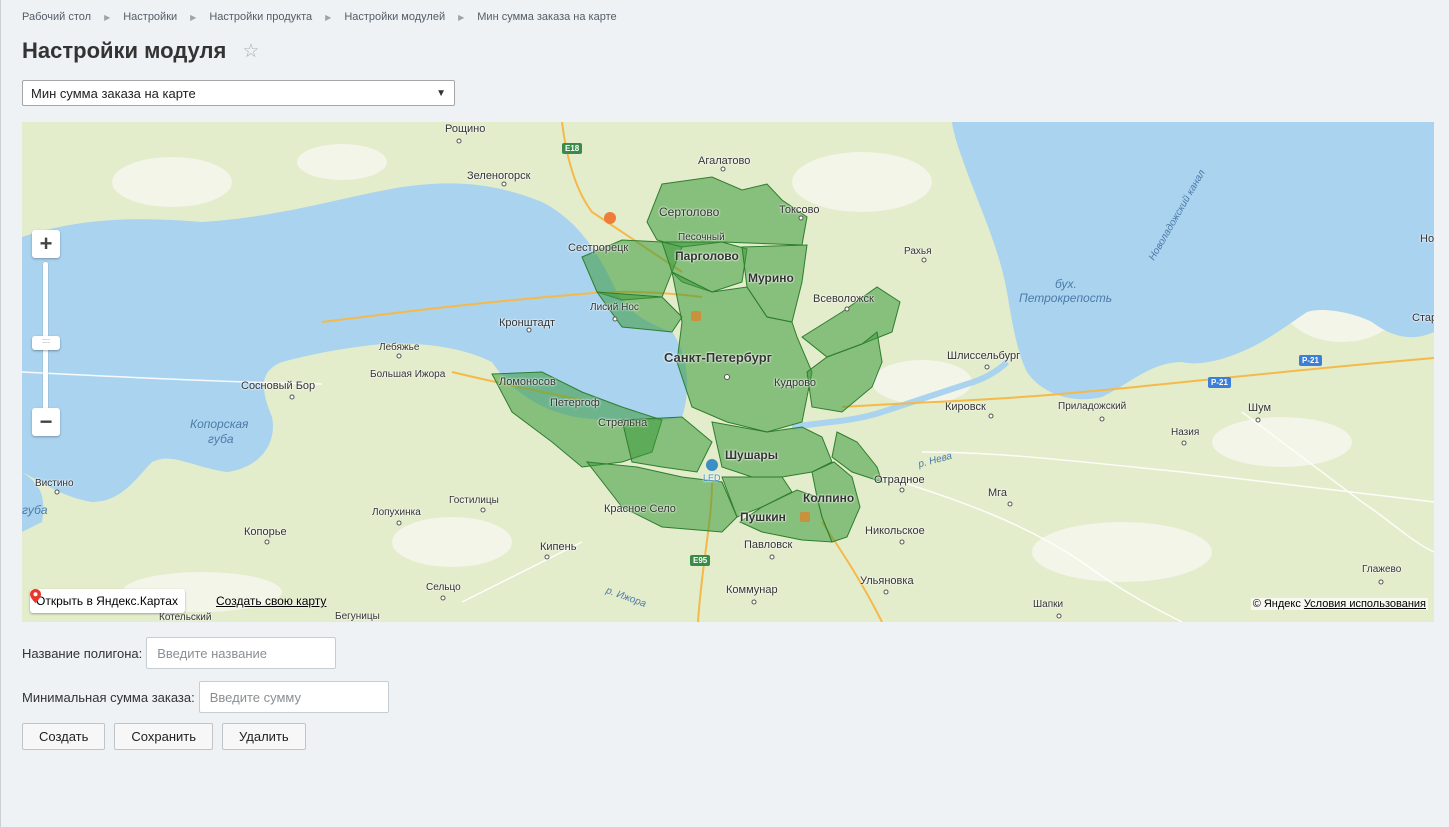 The width and height of the screenshot is (1449, 827). I want to click on zoom-out-button: −, so click(46, 422).